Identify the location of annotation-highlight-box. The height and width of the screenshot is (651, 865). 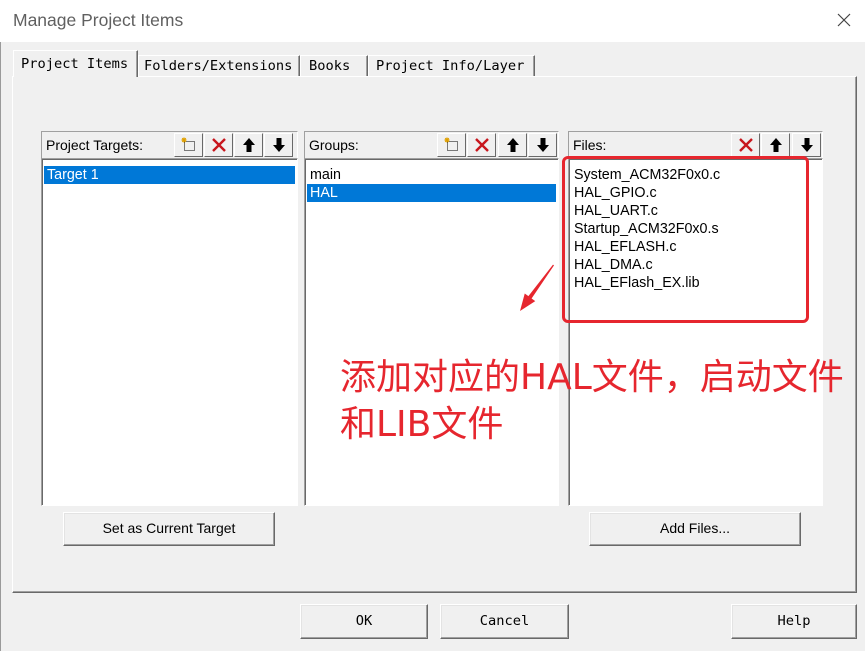
(685, 239).